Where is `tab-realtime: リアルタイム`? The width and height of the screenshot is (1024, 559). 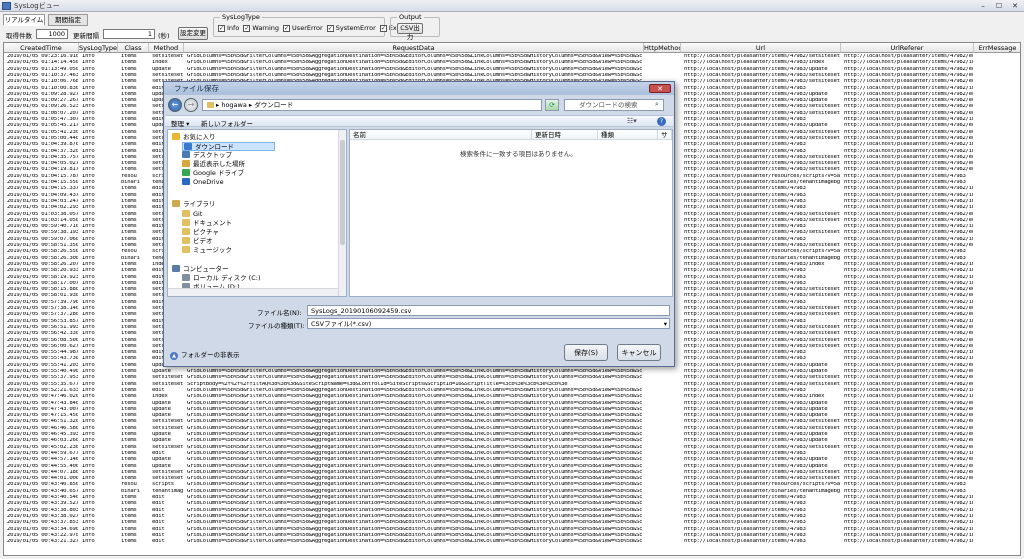 tab-realtime: リアルタイム is located at coordinates (24, 20).